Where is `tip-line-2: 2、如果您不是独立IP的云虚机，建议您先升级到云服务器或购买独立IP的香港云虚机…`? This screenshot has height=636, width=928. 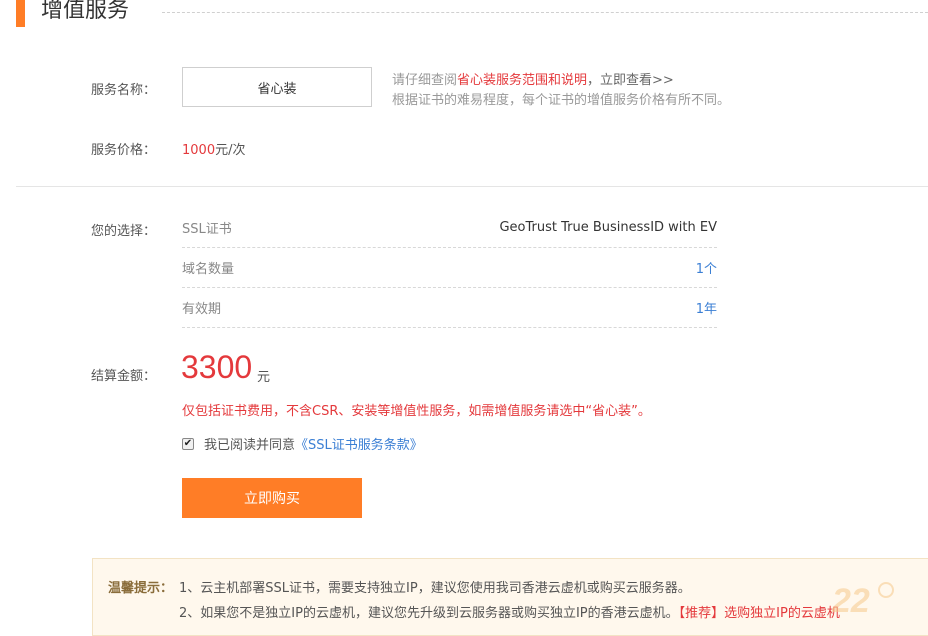
tip-line-2: 2、如果您不是独立IP的云虚机，建议您先升级到云服务器或购买独立IP的香港云虚机… is located at coordinates (509, 611).